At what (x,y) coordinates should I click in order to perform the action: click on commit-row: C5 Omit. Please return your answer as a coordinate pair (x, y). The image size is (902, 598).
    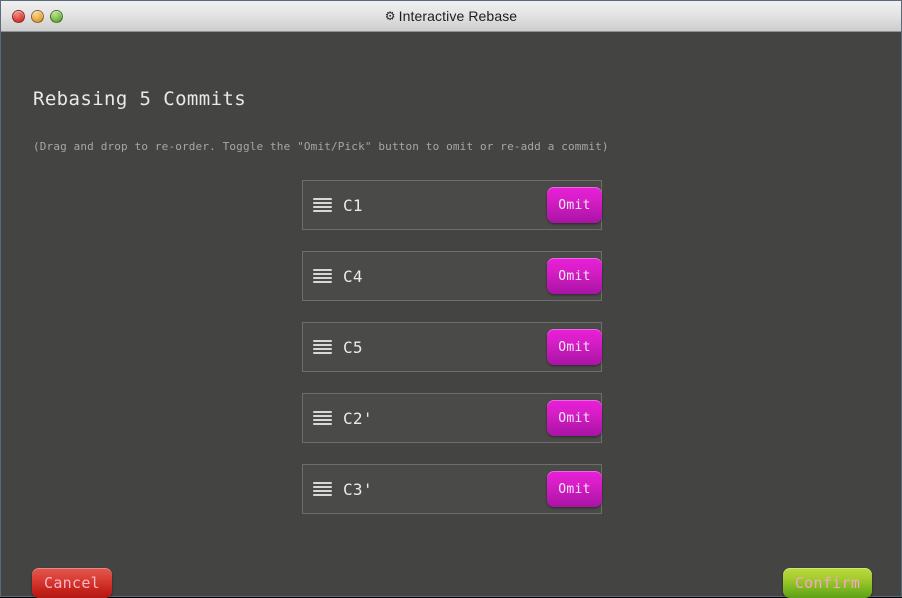
    Looking at the image, I should click on (452, 347).